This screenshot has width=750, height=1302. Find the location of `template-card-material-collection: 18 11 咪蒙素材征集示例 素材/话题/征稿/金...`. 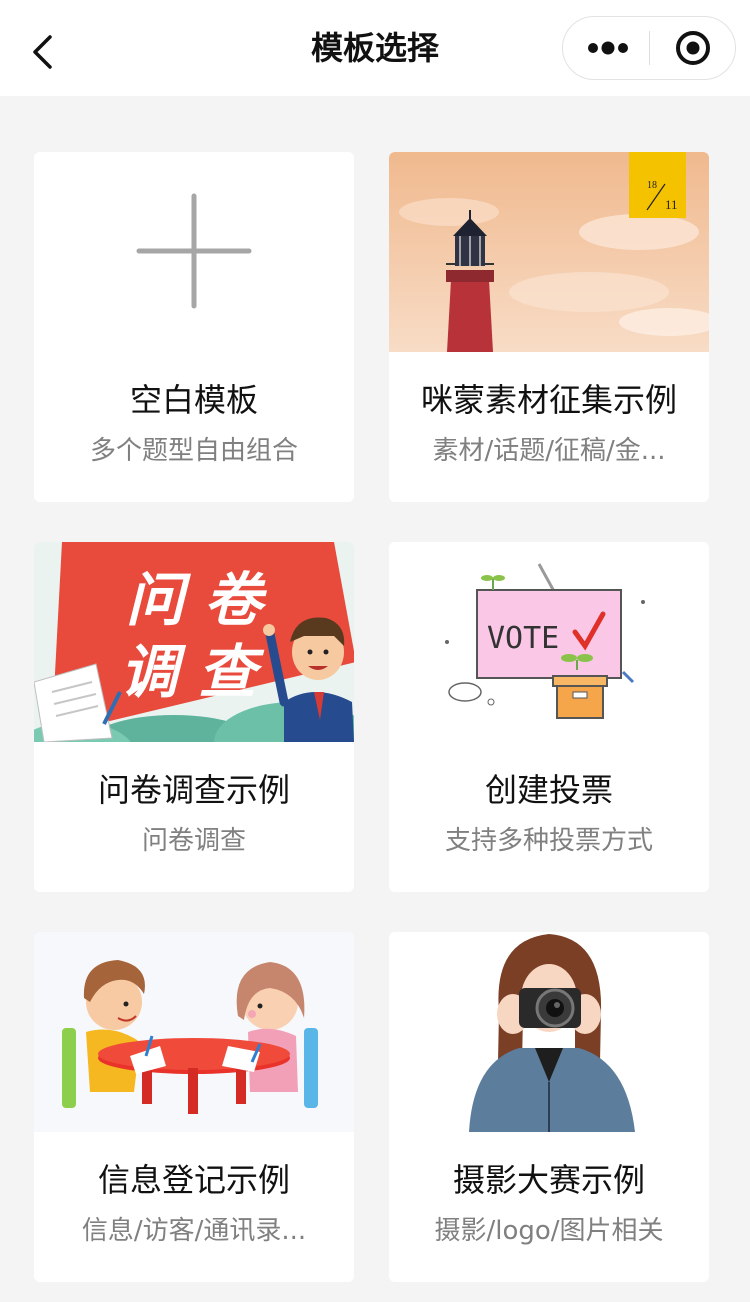

template-card-material-collection: 18 11 咪蒙素材征集示例 素材/话题/征稿/金... is located at coordinates (549, 327).